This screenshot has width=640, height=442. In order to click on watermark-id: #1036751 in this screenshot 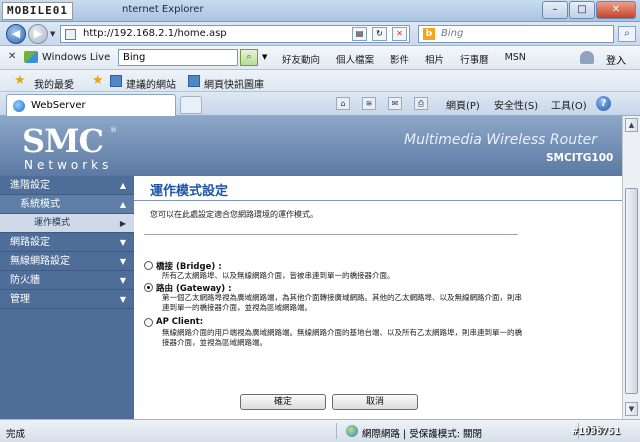, I will do `click(596, 431)`.